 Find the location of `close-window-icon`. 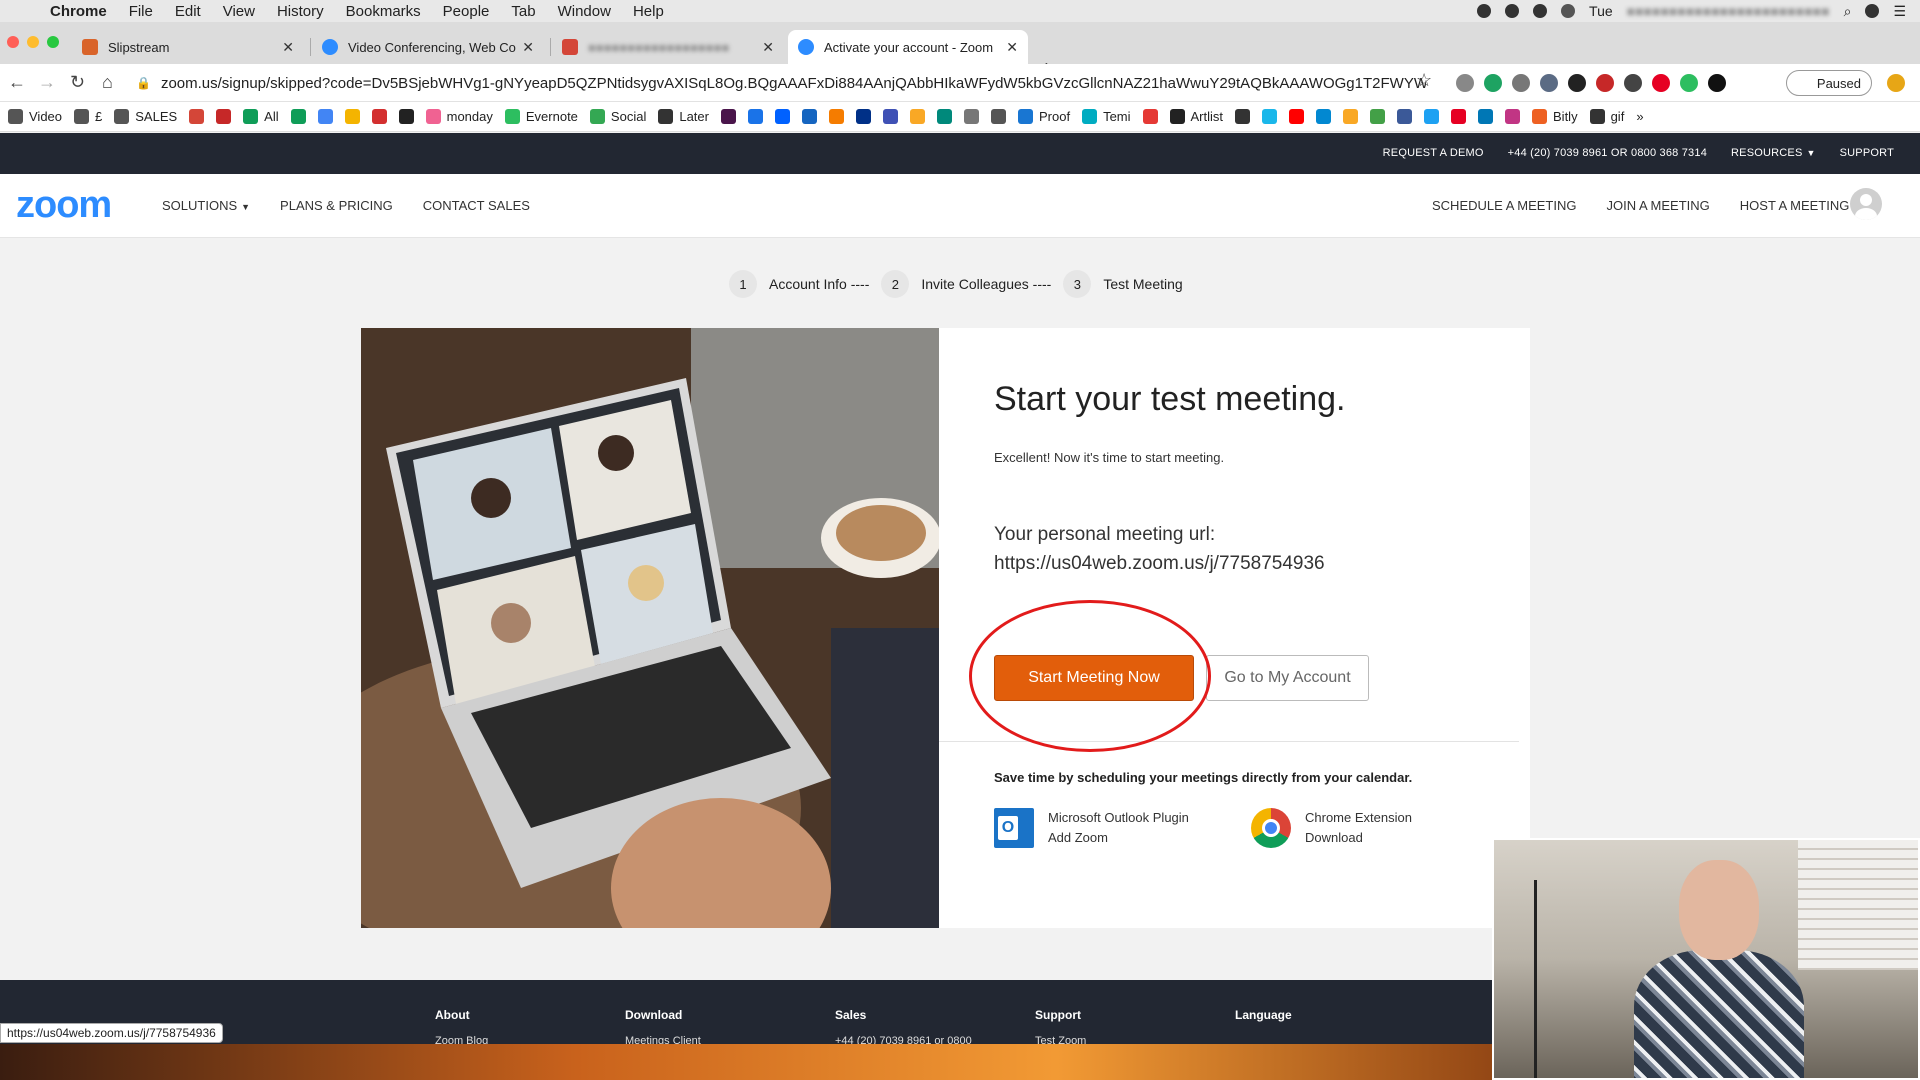

close-window-icon is located at coordinates (13, 42).